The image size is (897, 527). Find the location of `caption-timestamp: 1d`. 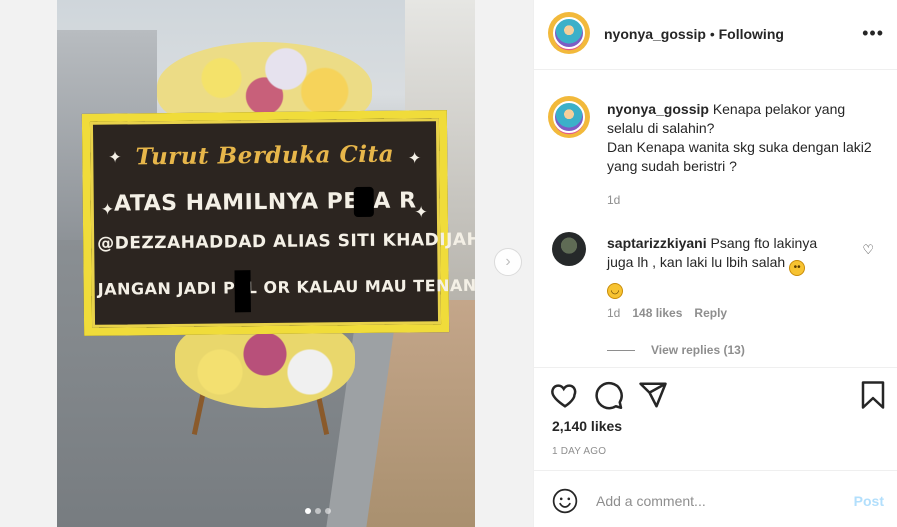

caption-timestamp: 1d is located at coordinates (613, 200).